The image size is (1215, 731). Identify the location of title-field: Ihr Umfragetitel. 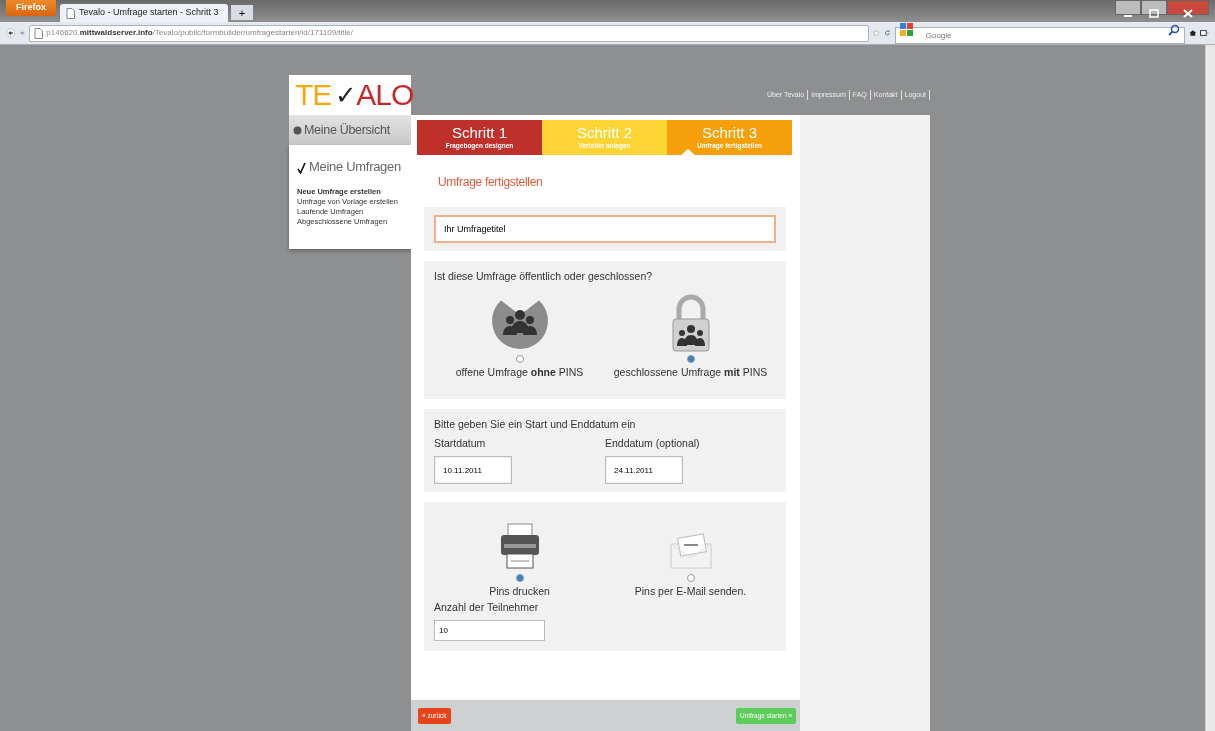
(605, 229).